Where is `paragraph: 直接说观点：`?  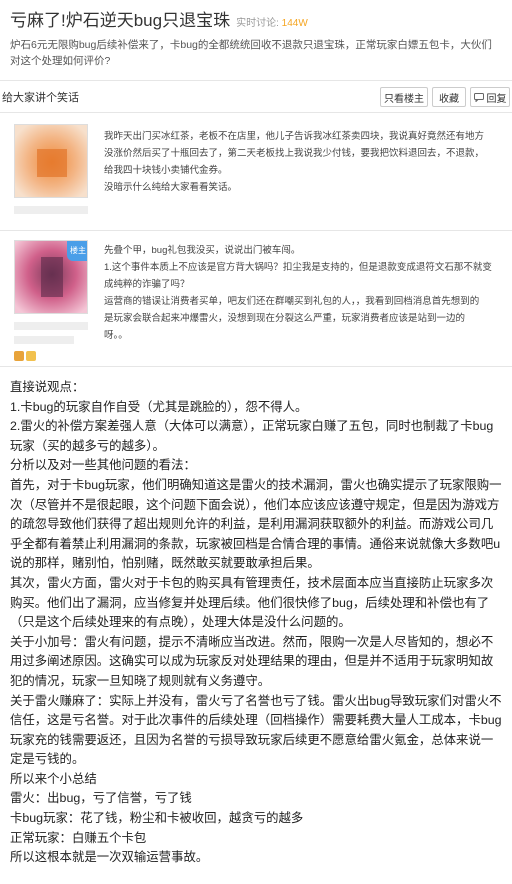 paragraph: 直接说观点： is located at coordinates (47, 387).